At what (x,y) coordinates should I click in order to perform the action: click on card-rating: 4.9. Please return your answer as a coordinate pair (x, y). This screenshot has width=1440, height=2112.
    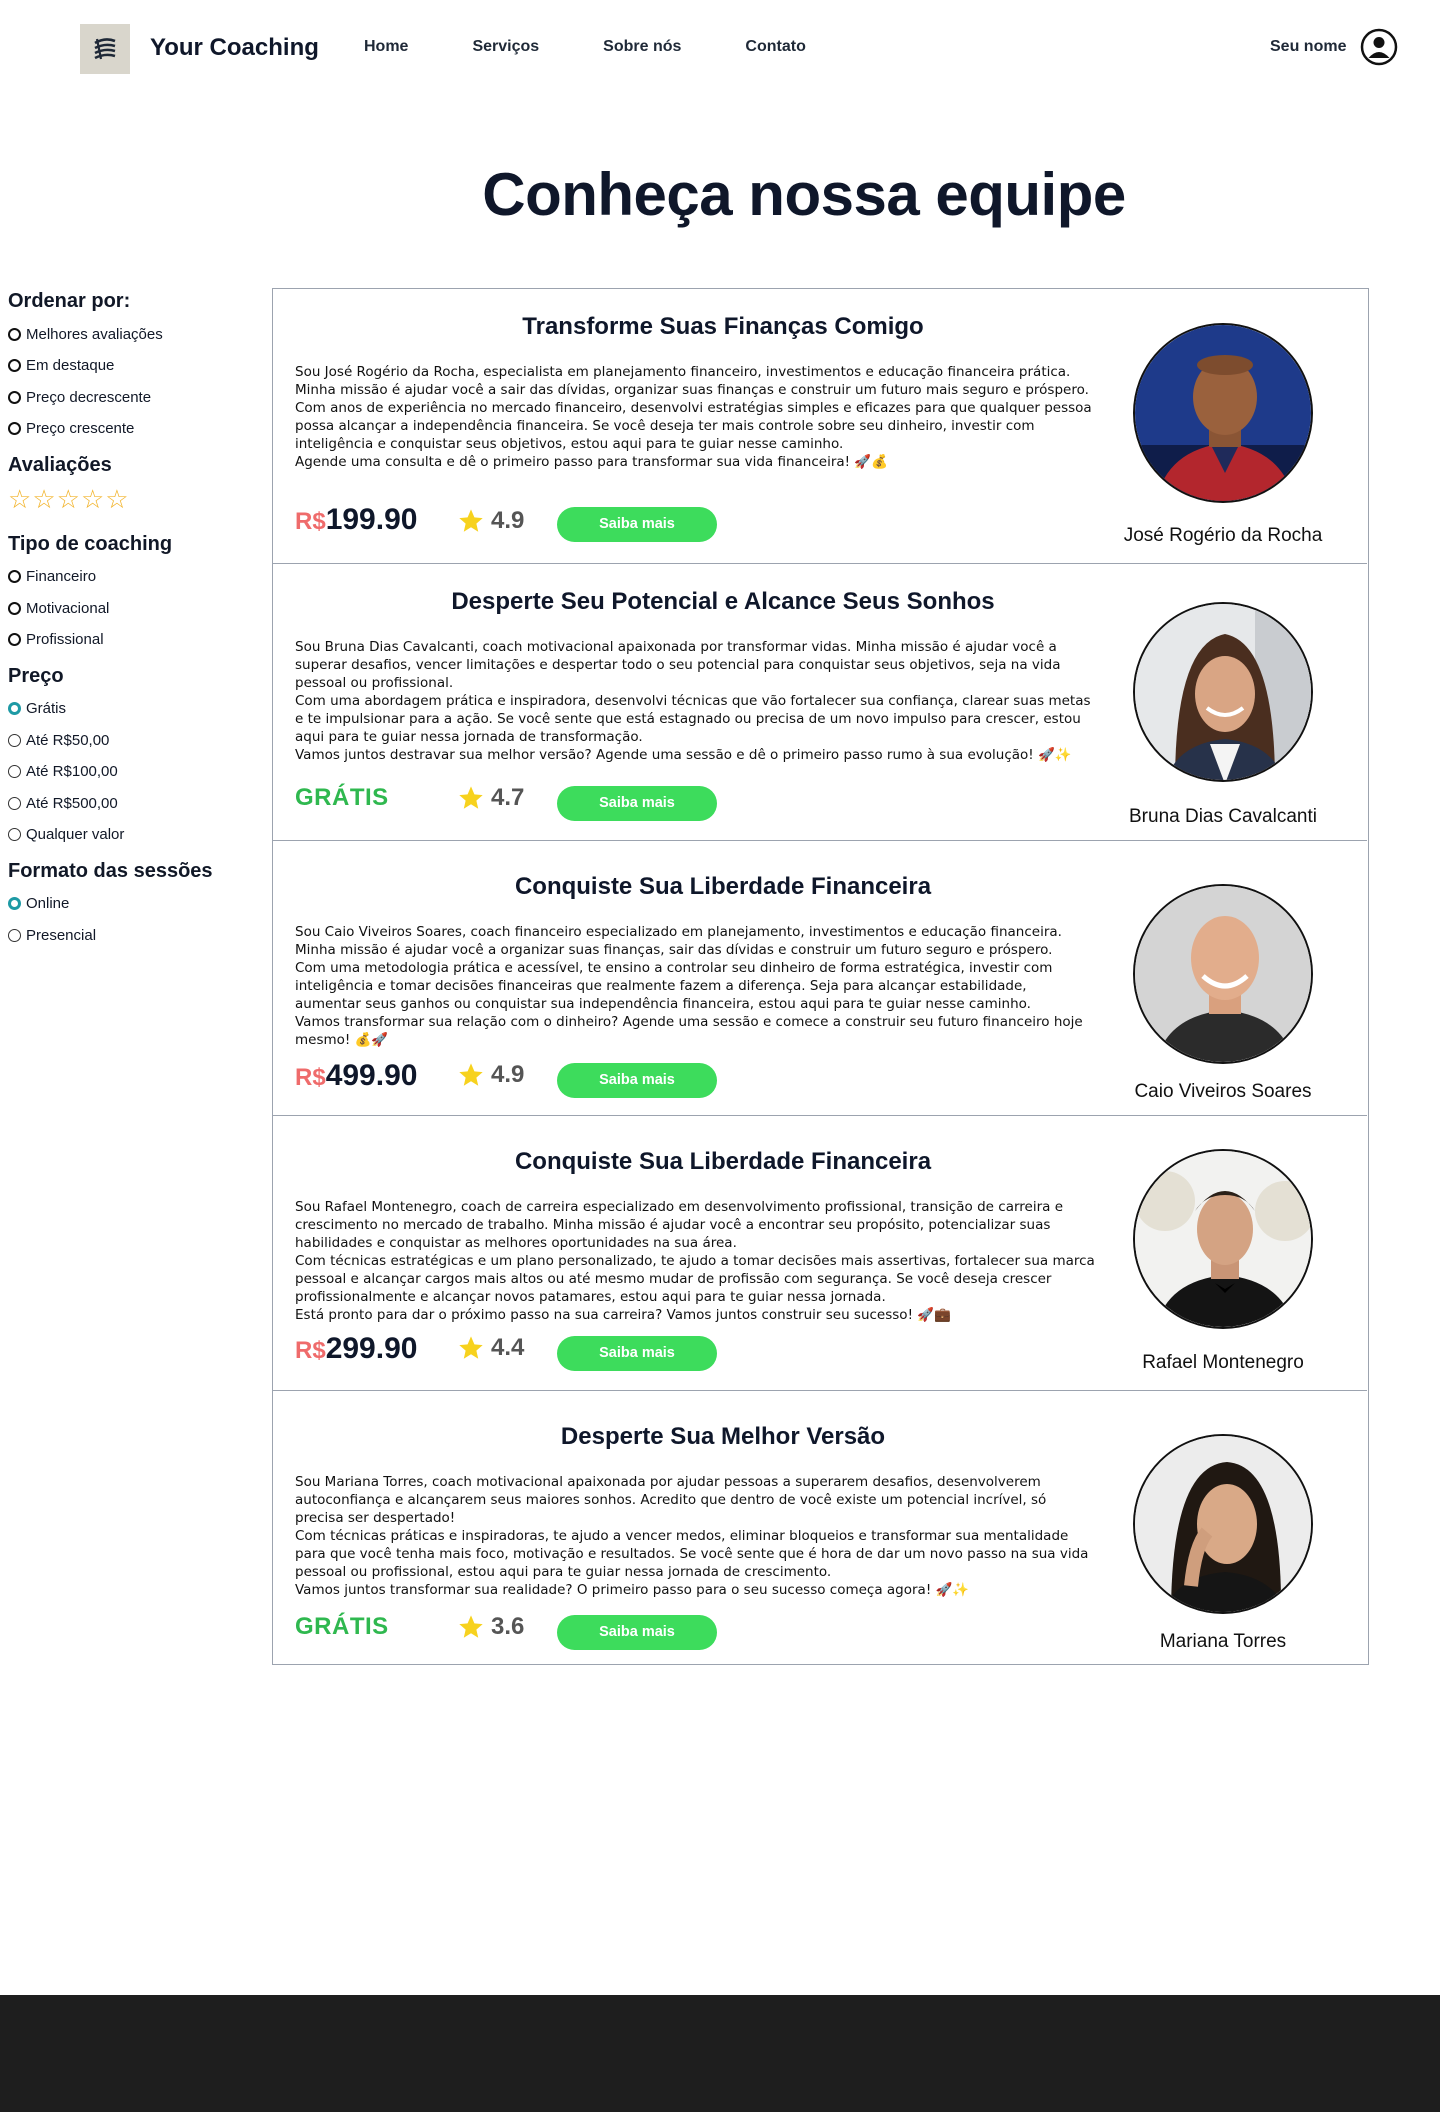
    Looking at the image, I should click on (490, 521).